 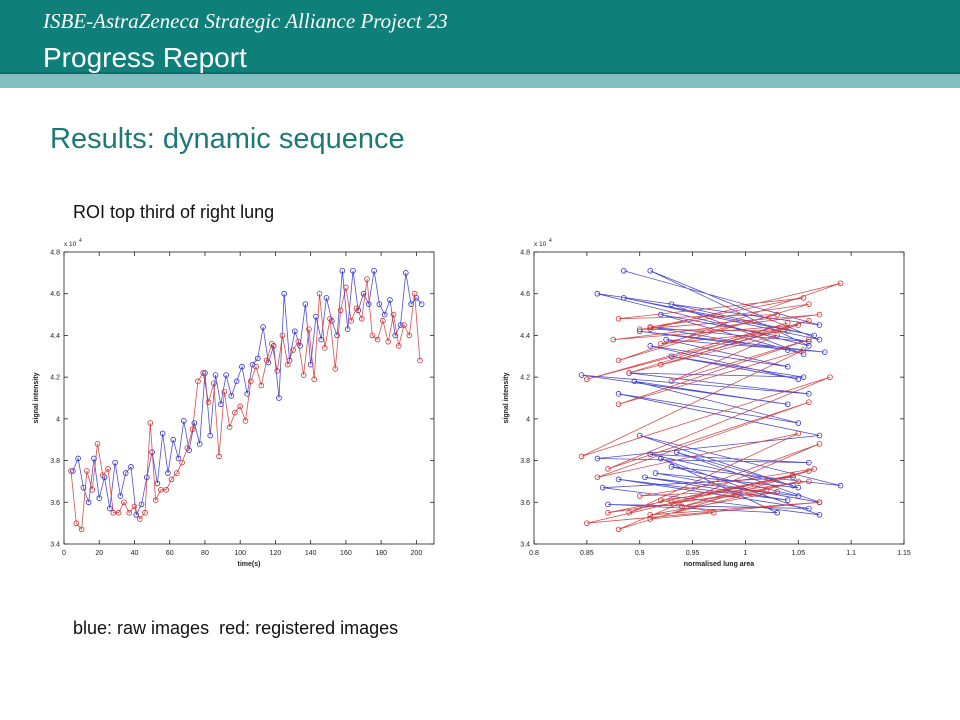 I want to click on header-accent-strip, so click(x=480, y=81).